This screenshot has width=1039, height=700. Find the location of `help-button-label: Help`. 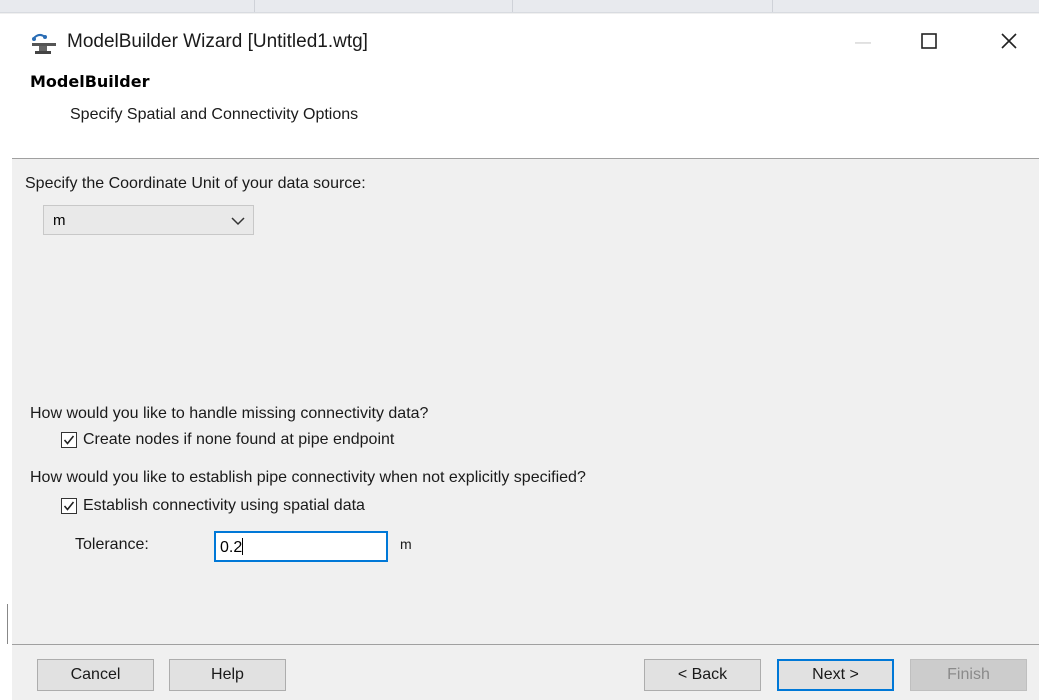

help-button-label: Help is located at coordinates (227, 674).